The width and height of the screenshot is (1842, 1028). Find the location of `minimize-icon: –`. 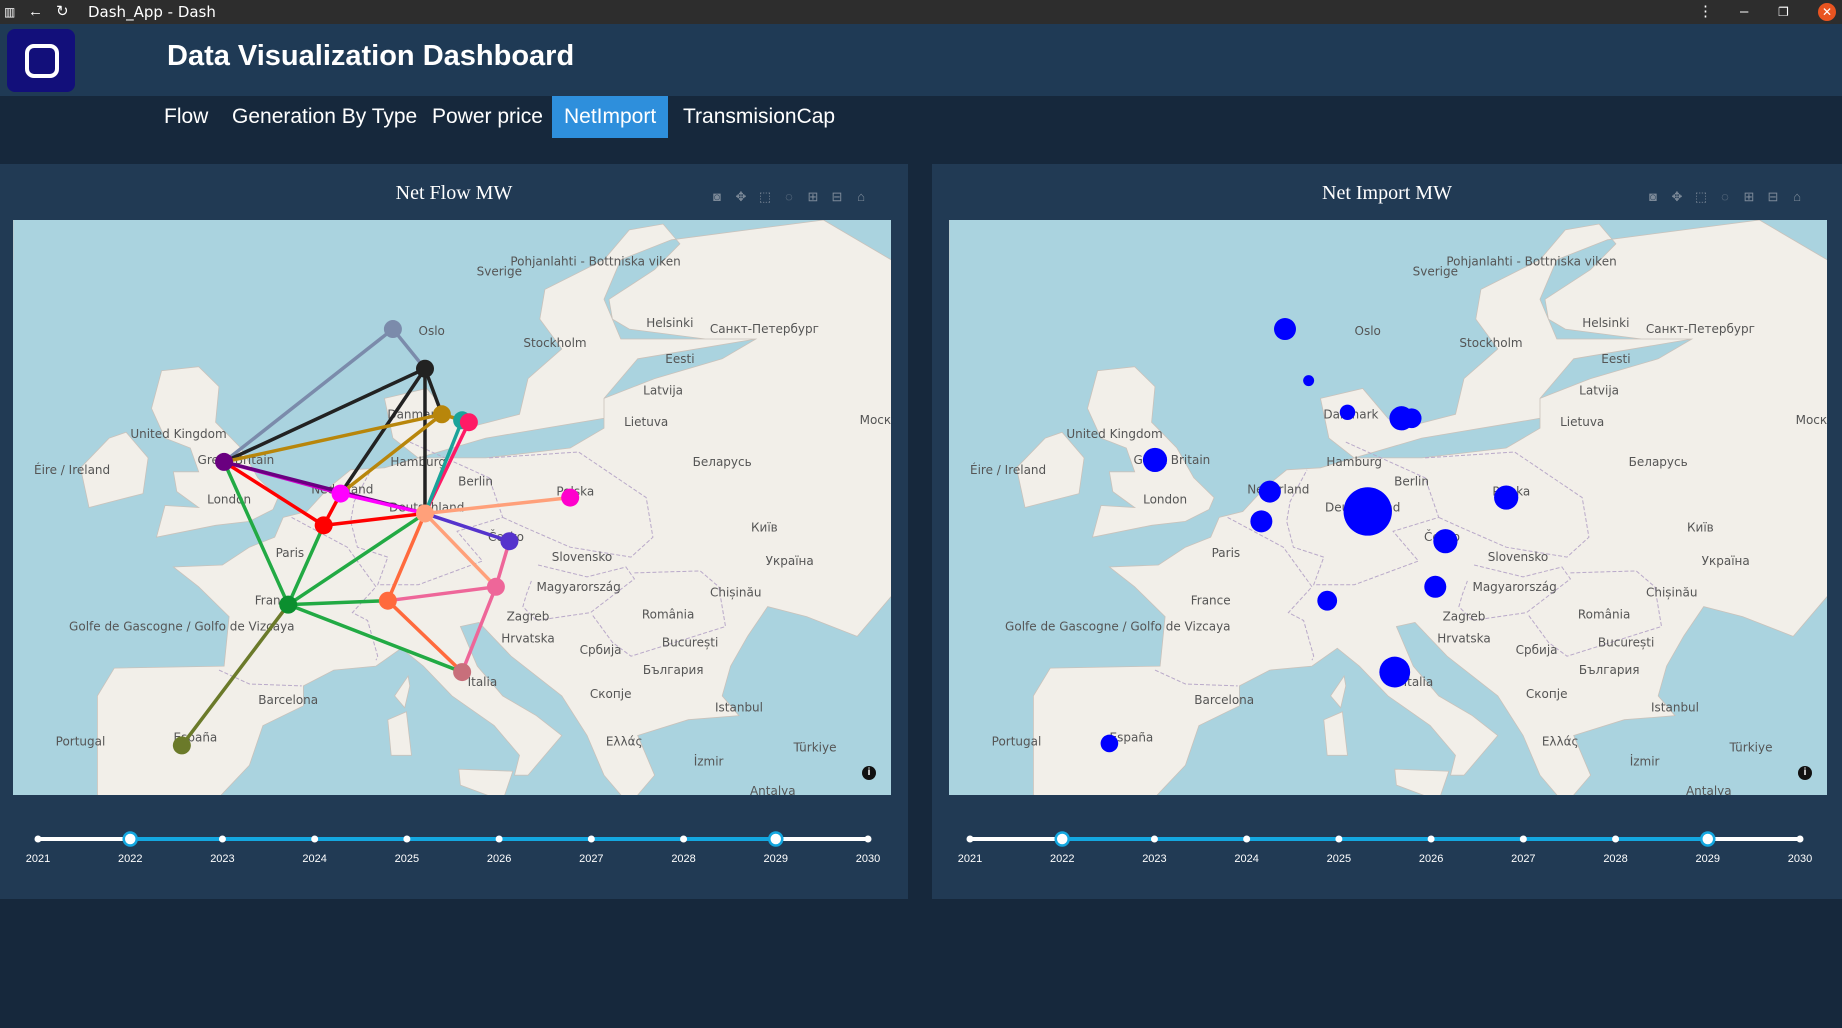

minimize-icon: – is located at coordinates (1744, 12).